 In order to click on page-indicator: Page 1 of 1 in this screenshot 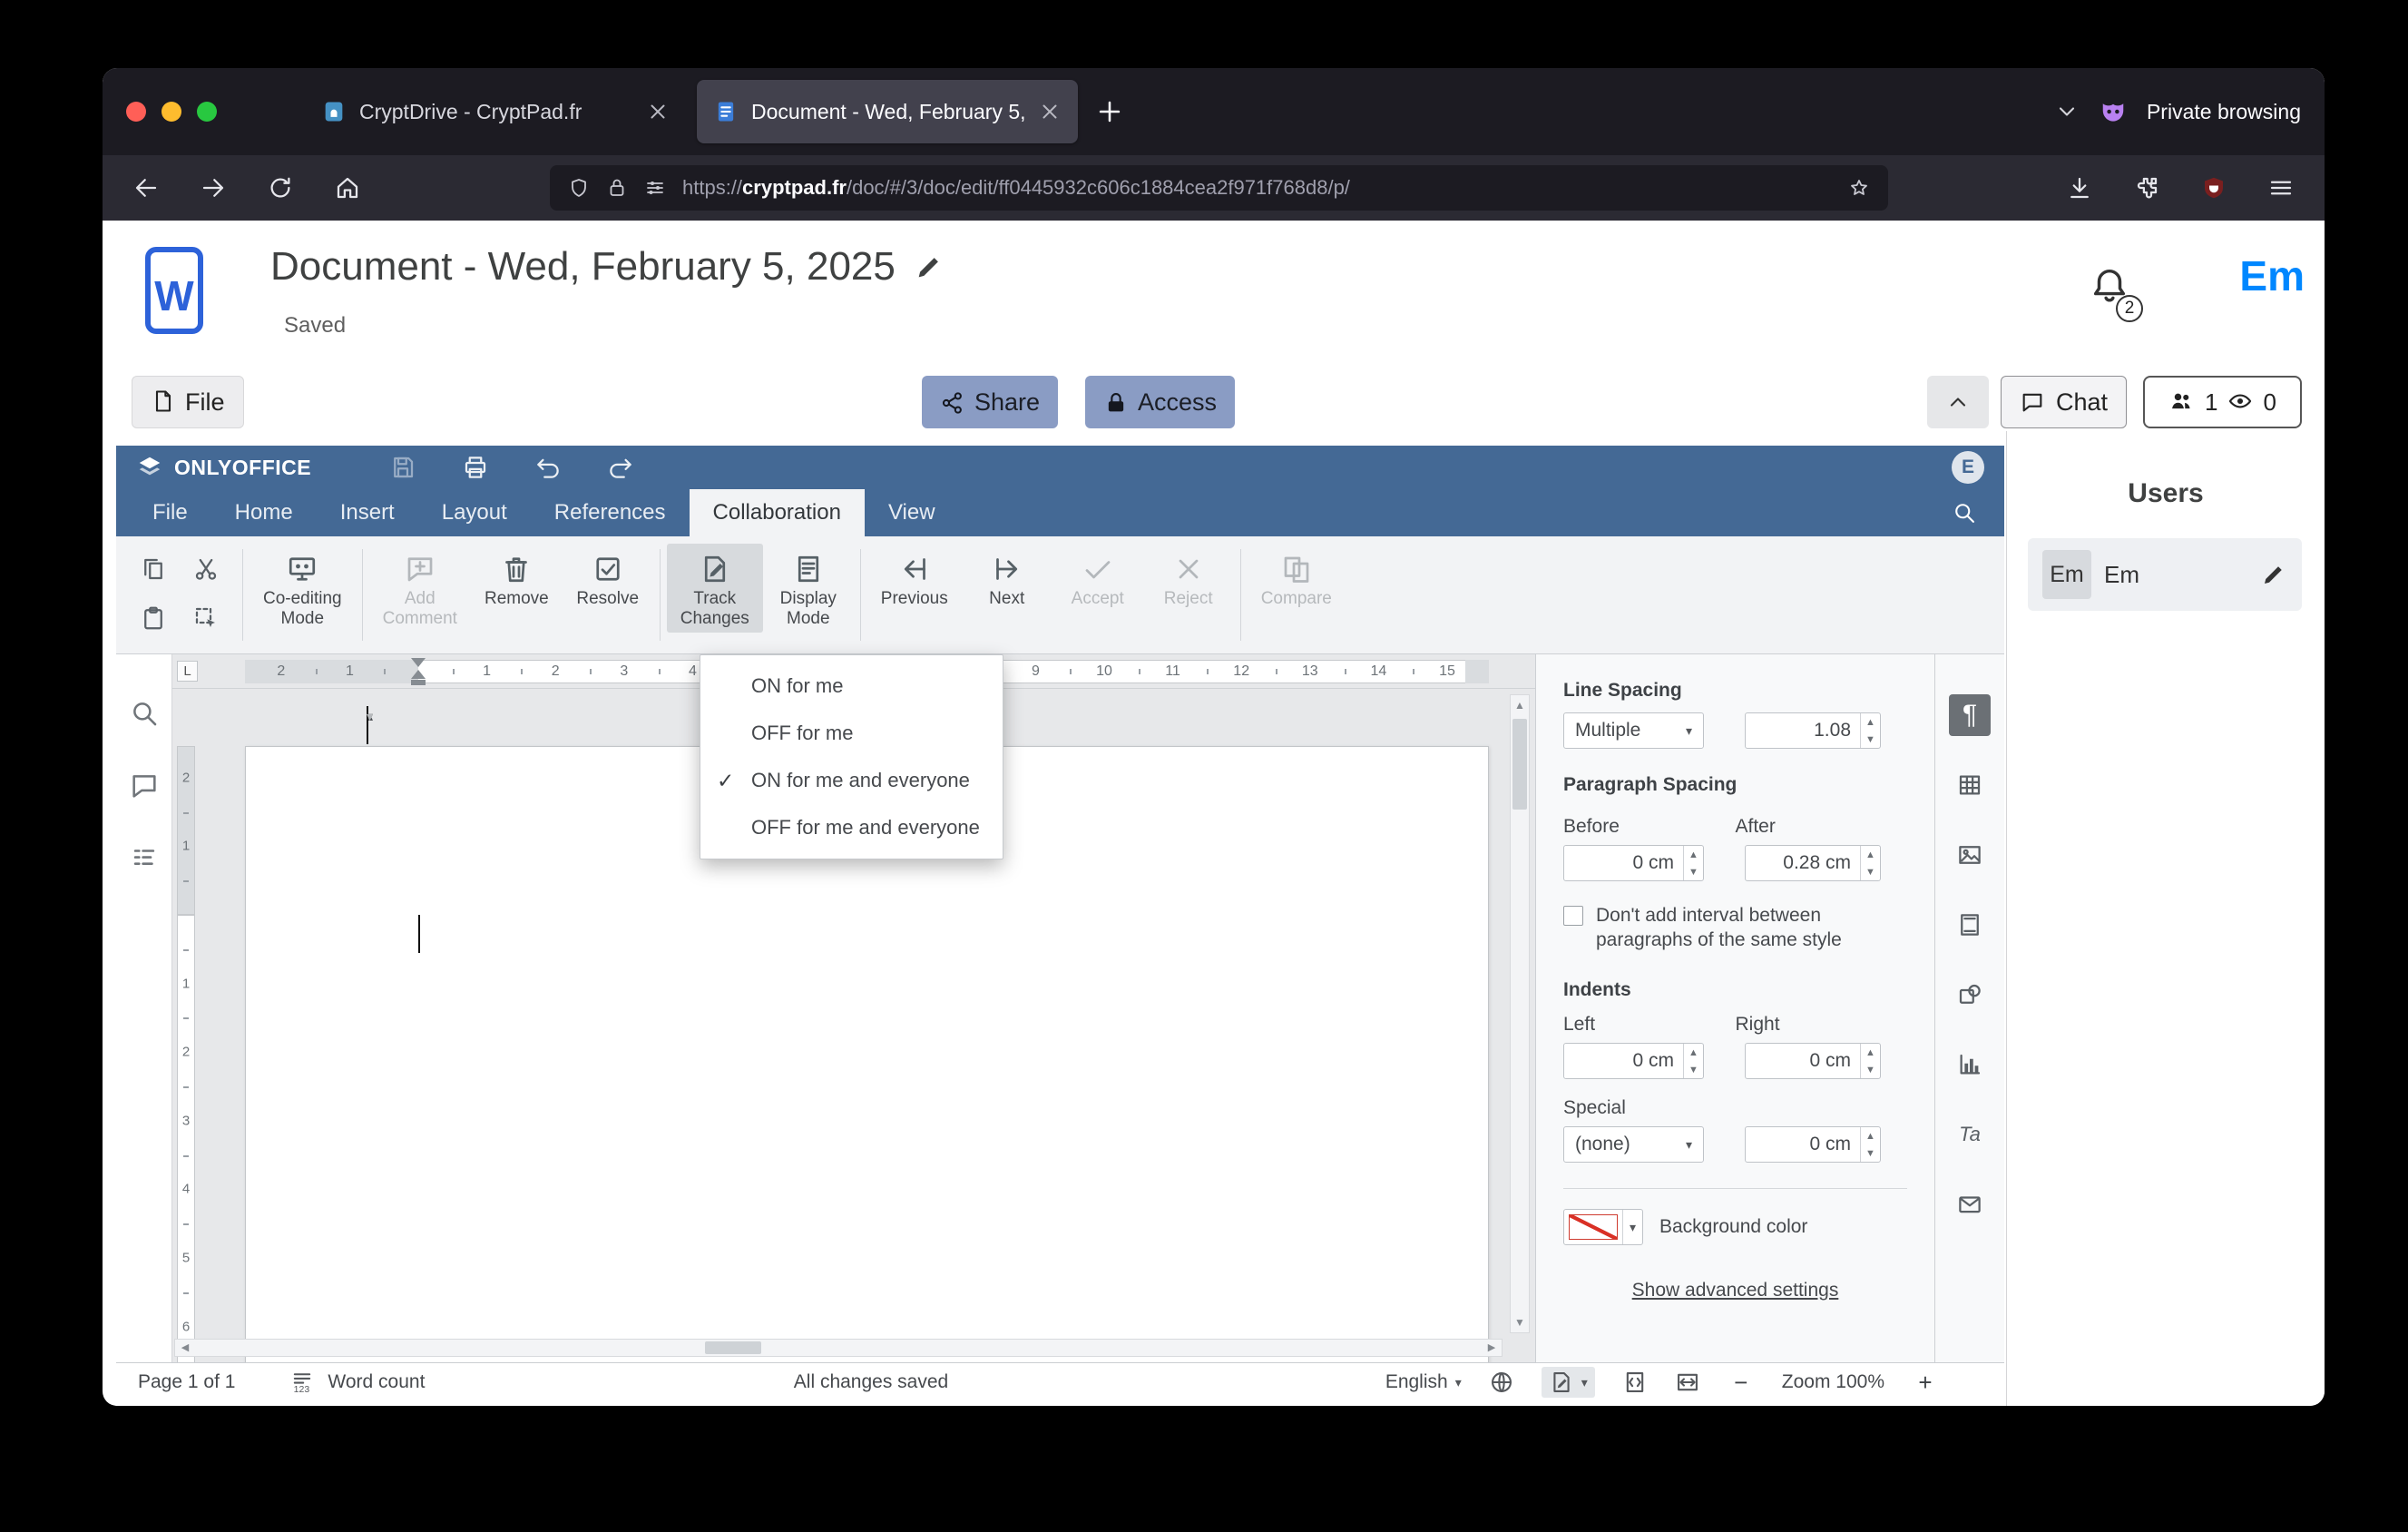, I will do `click(187, 1382)`.